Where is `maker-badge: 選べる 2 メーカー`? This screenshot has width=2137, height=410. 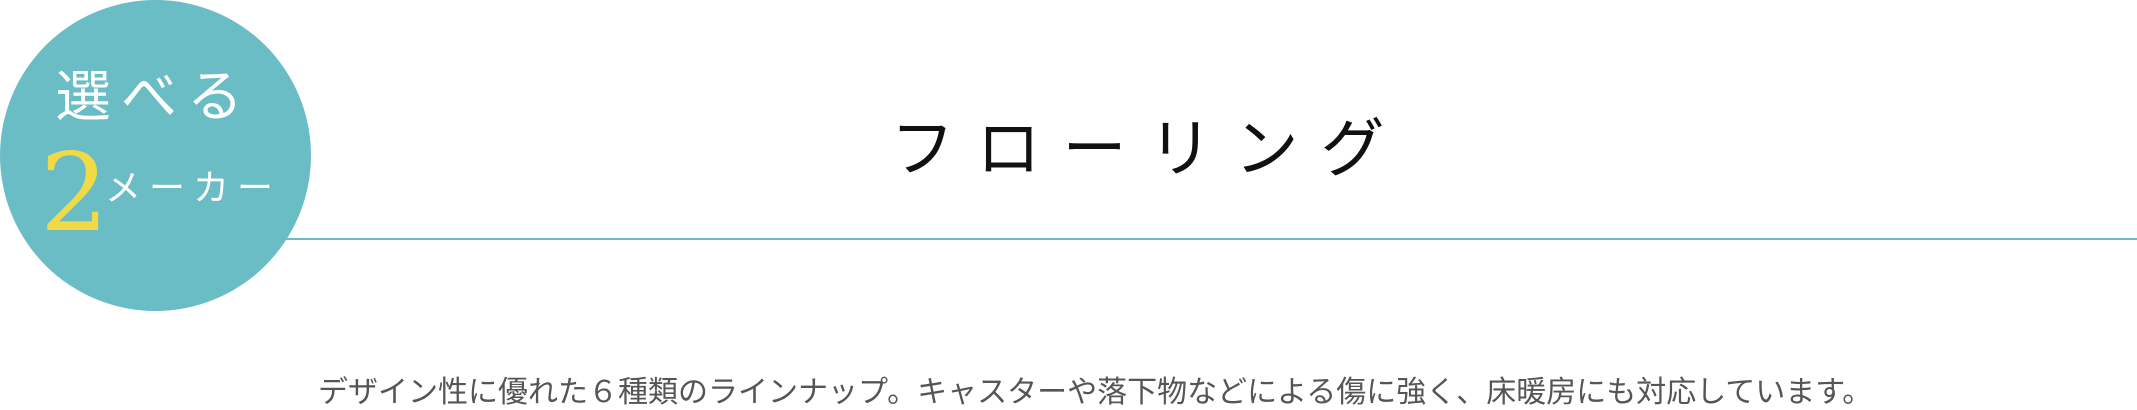
maker-badge: 選べる 2 メーカー is located at coordinates (155, 155).